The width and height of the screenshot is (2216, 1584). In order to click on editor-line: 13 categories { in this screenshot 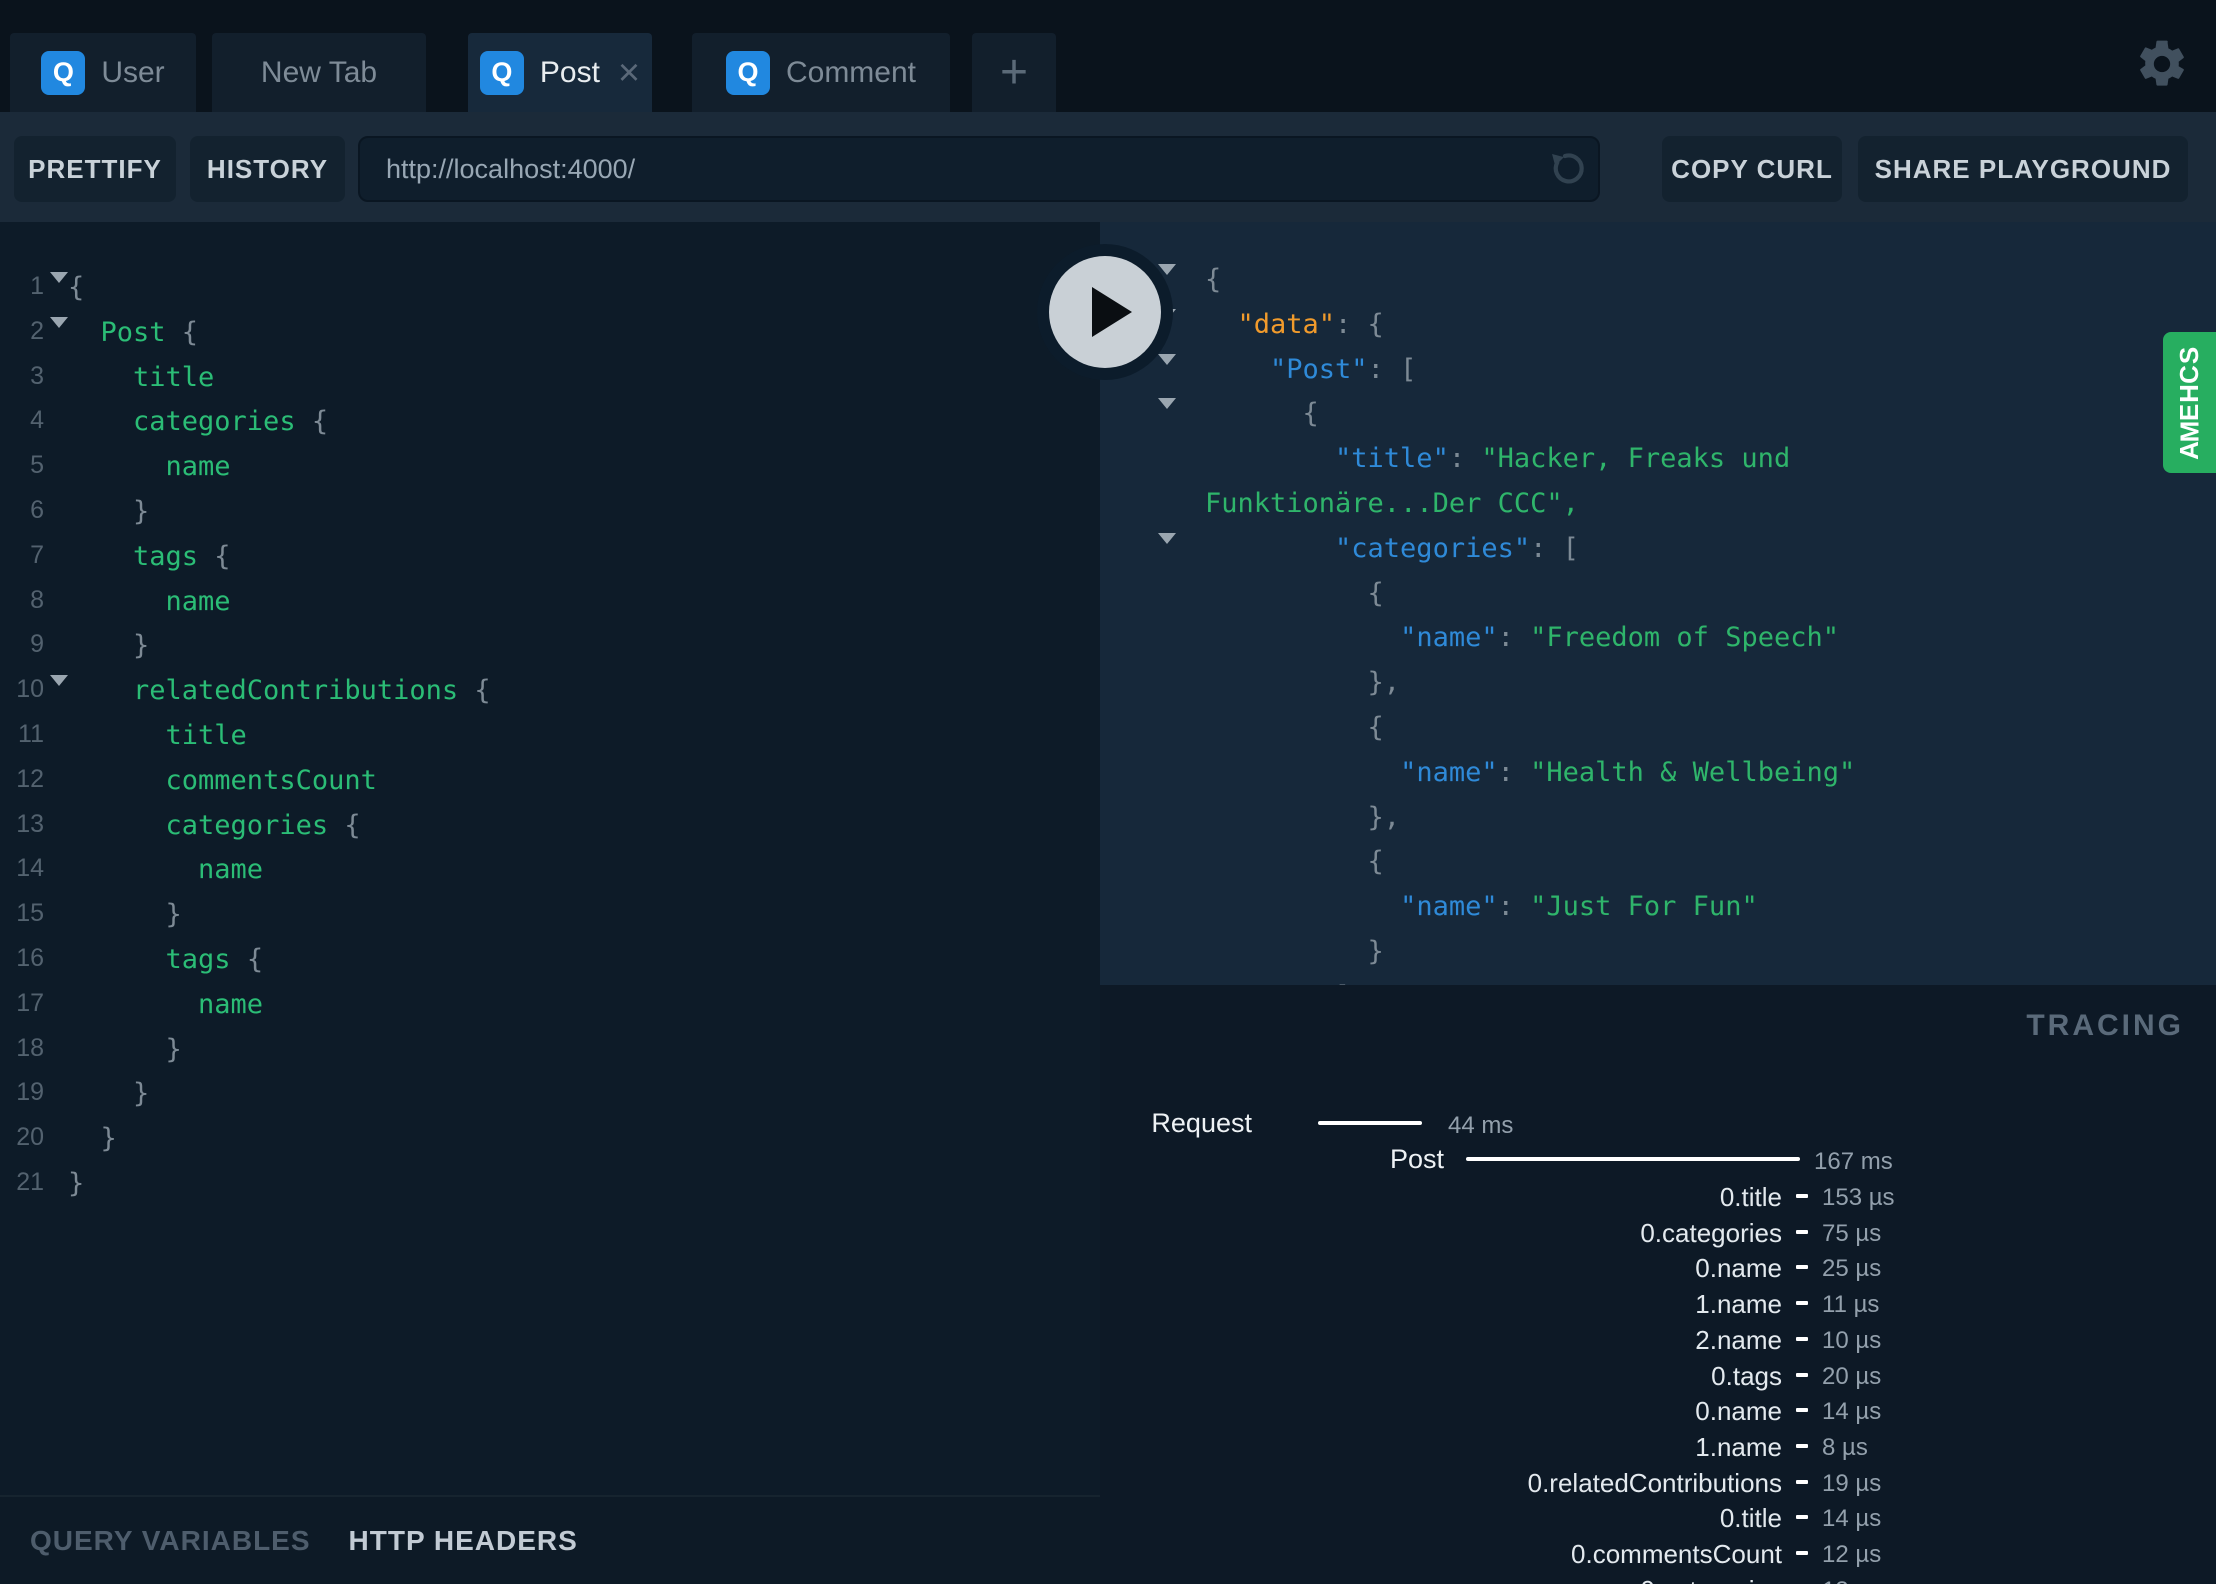, I will do `click(550, 826)`.